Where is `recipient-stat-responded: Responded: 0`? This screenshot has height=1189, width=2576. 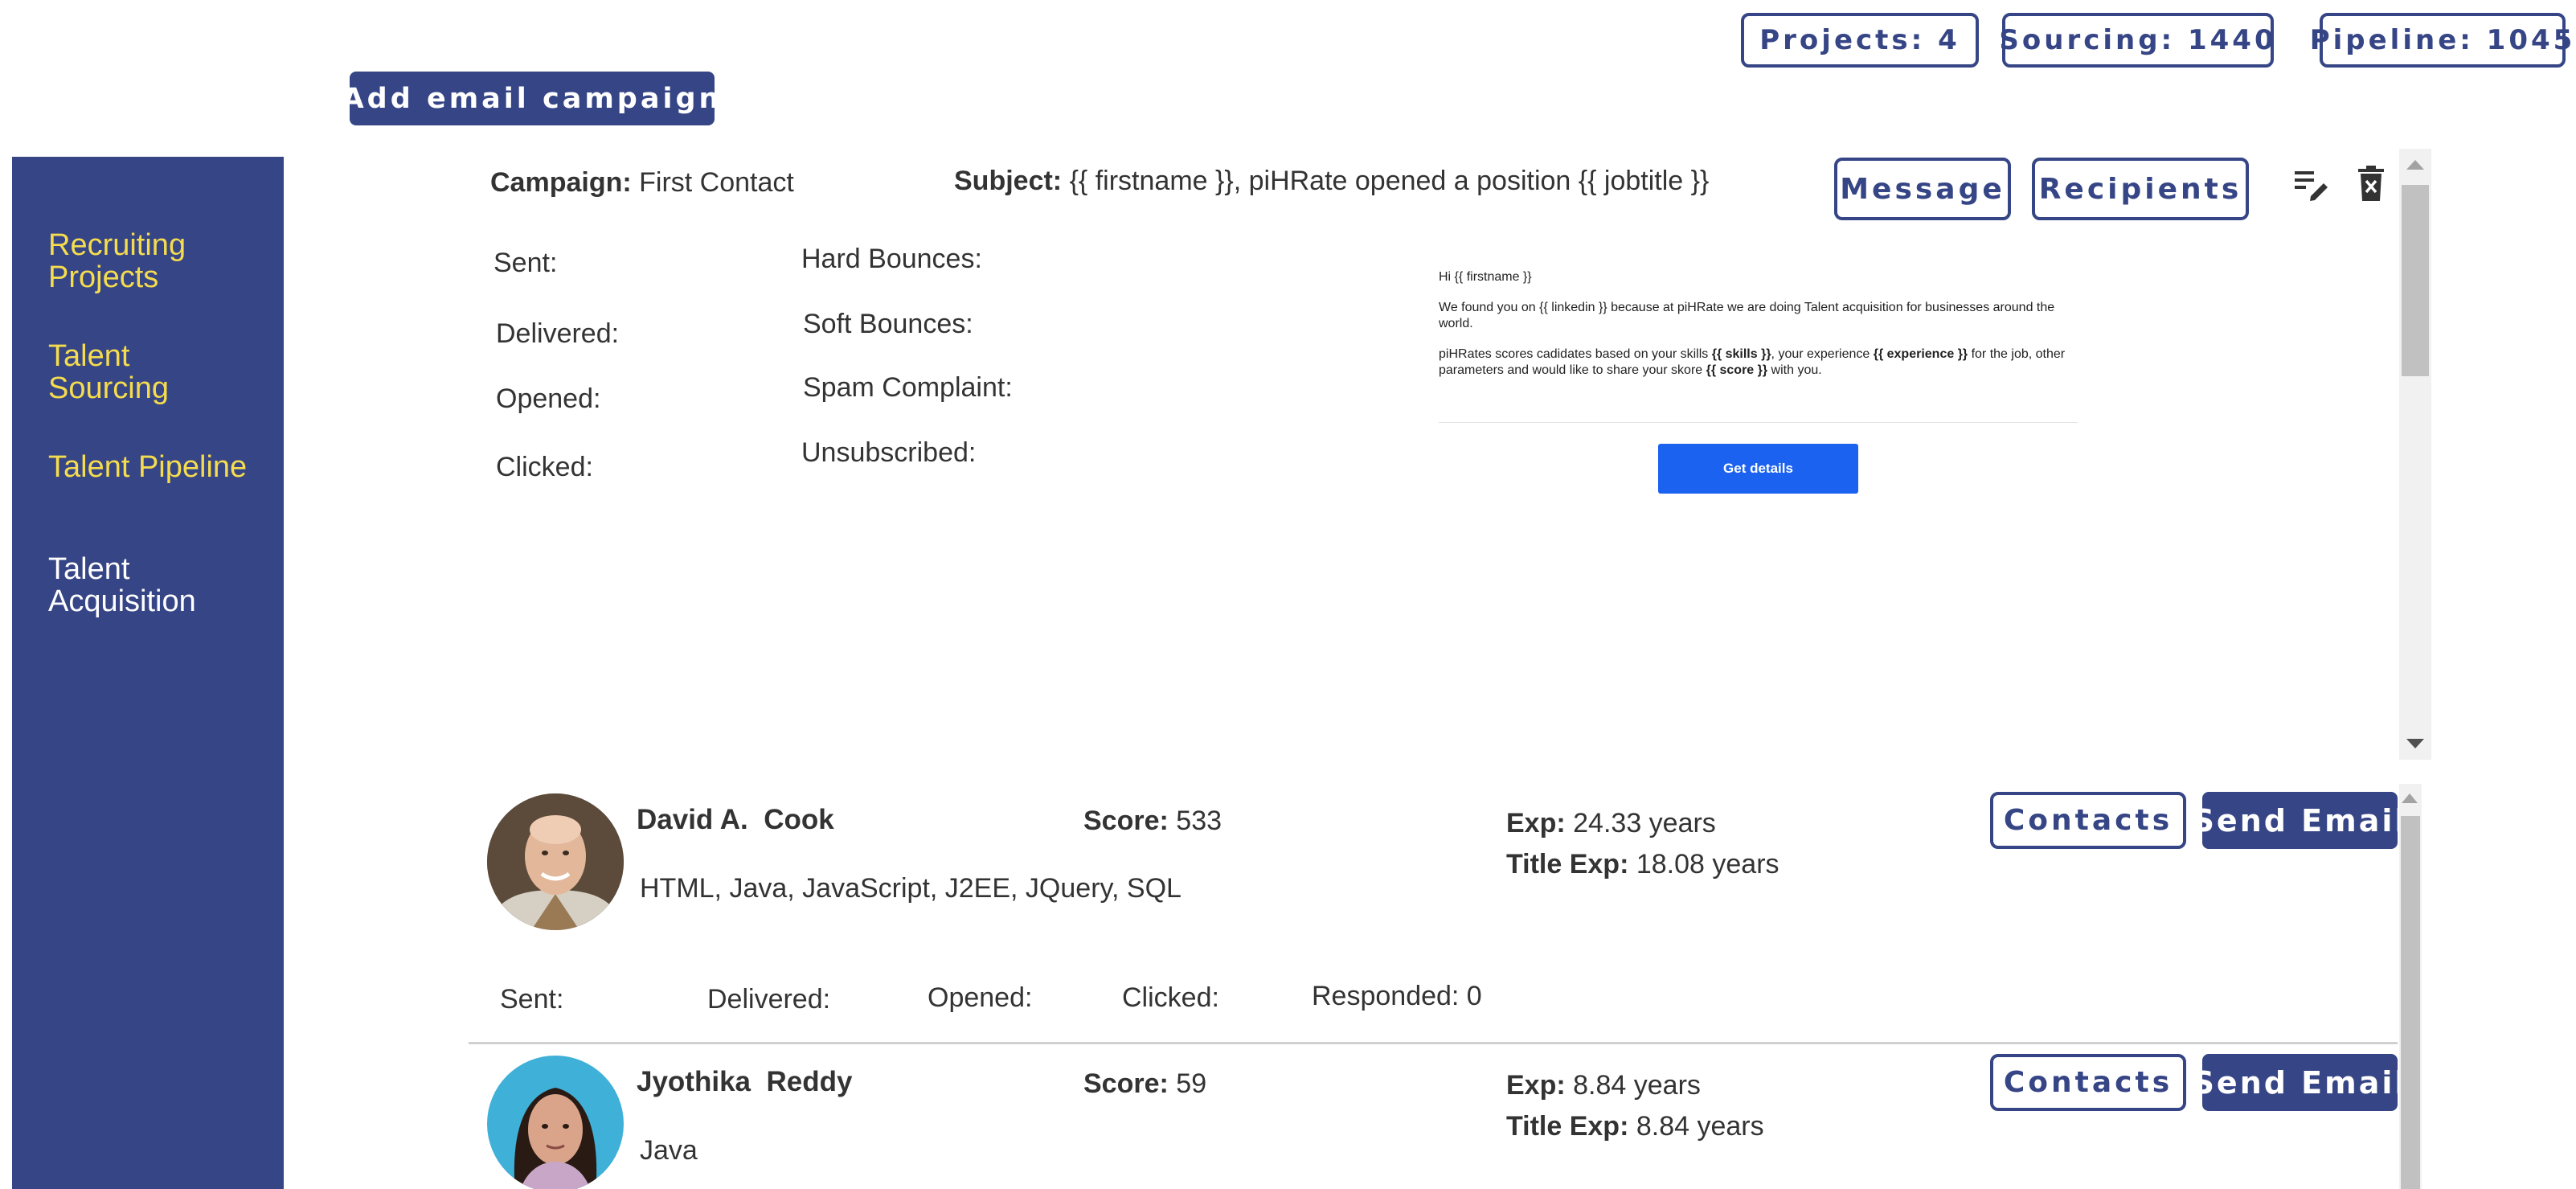
recipient-stat-responded: Responded: 0 is located at coordinates (1397, 996).